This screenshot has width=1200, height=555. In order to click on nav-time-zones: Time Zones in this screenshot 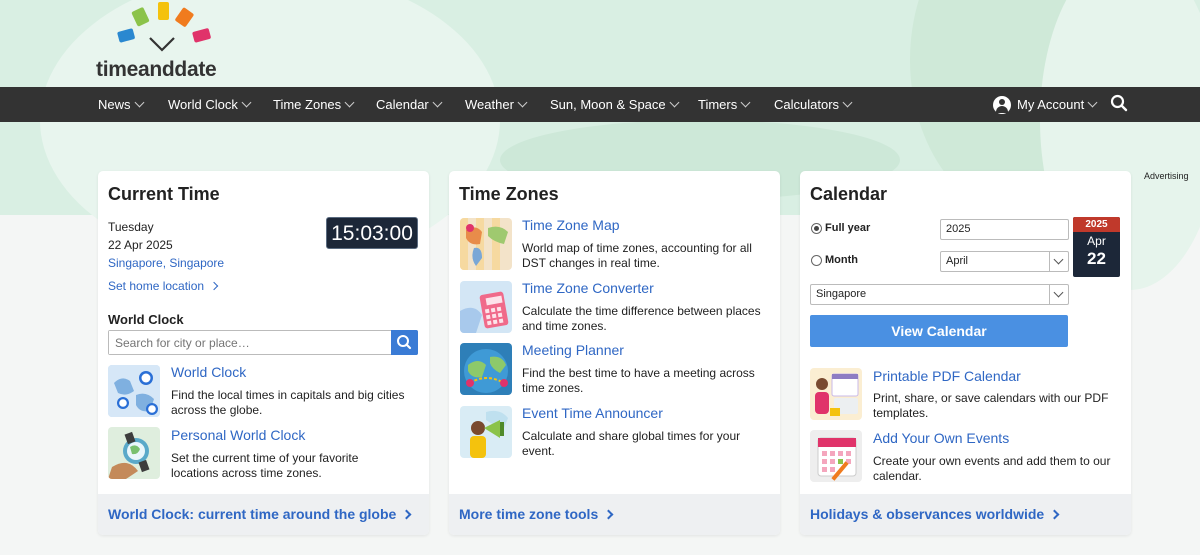, I will do `click(314, 104)`.